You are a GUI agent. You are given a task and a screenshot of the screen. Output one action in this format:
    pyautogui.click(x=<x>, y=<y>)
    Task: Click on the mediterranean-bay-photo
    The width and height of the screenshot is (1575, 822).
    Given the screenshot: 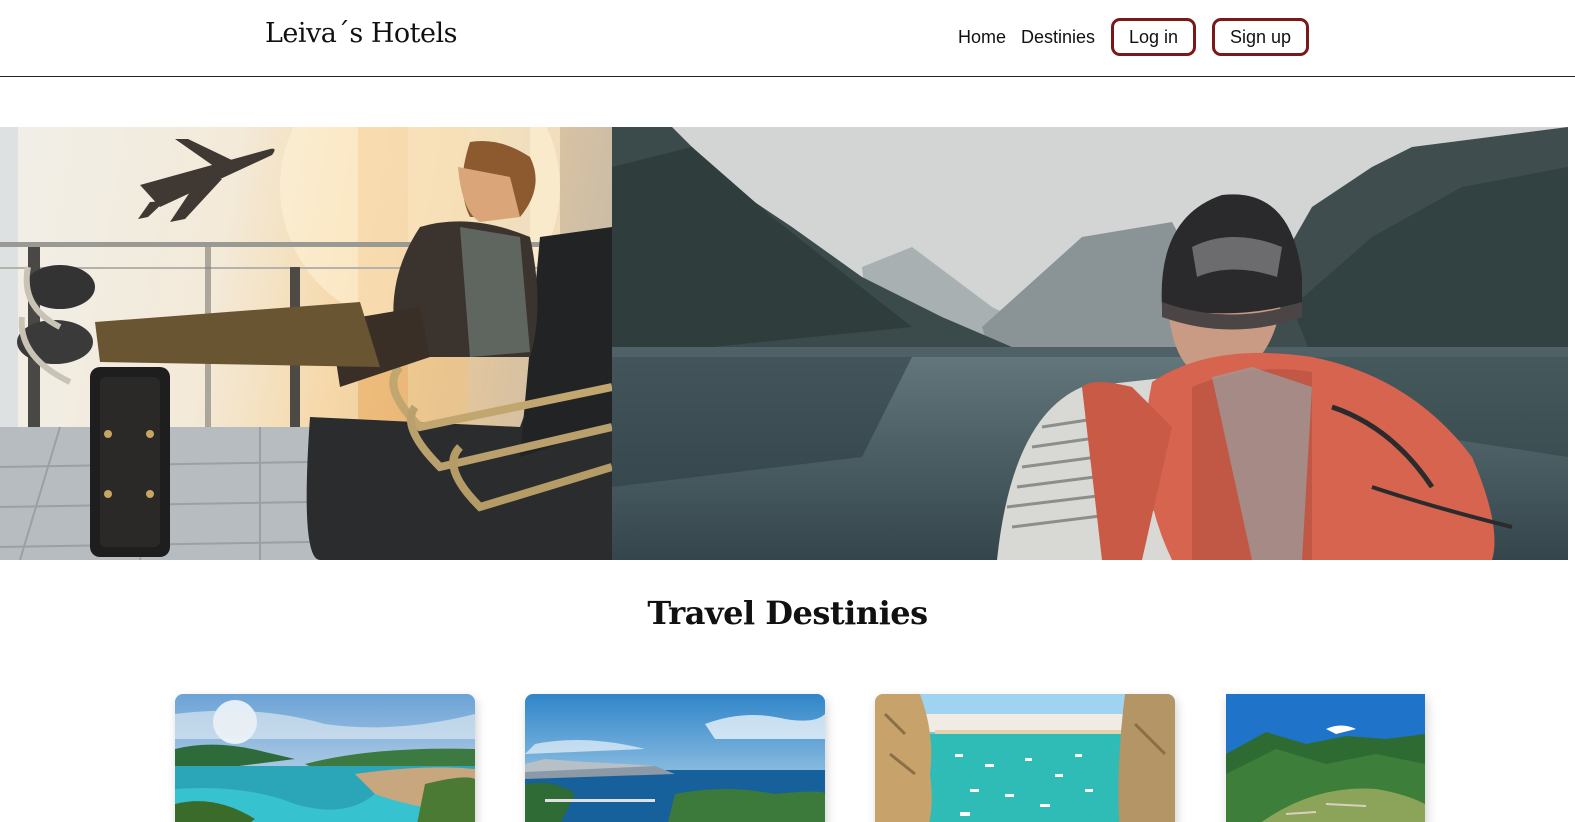 What is the action you would take?
    pyautogui.click(x=325, y=758)
    